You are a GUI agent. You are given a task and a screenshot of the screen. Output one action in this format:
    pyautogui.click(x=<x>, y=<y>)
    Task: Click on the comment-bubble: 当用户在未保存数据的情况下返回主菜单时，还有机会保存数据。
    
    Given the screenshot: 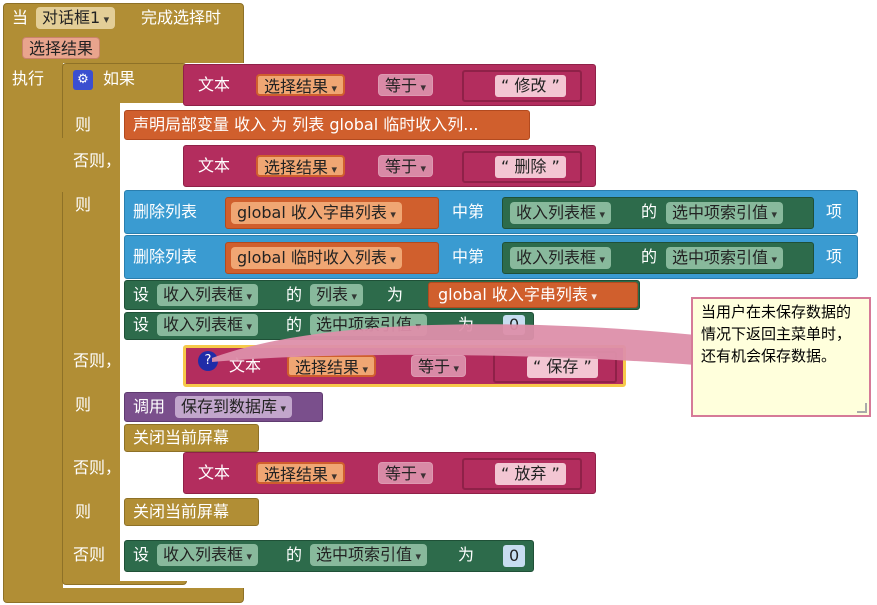 What is the action you would take?
    pyautogui.click(x=781, y=357)
    